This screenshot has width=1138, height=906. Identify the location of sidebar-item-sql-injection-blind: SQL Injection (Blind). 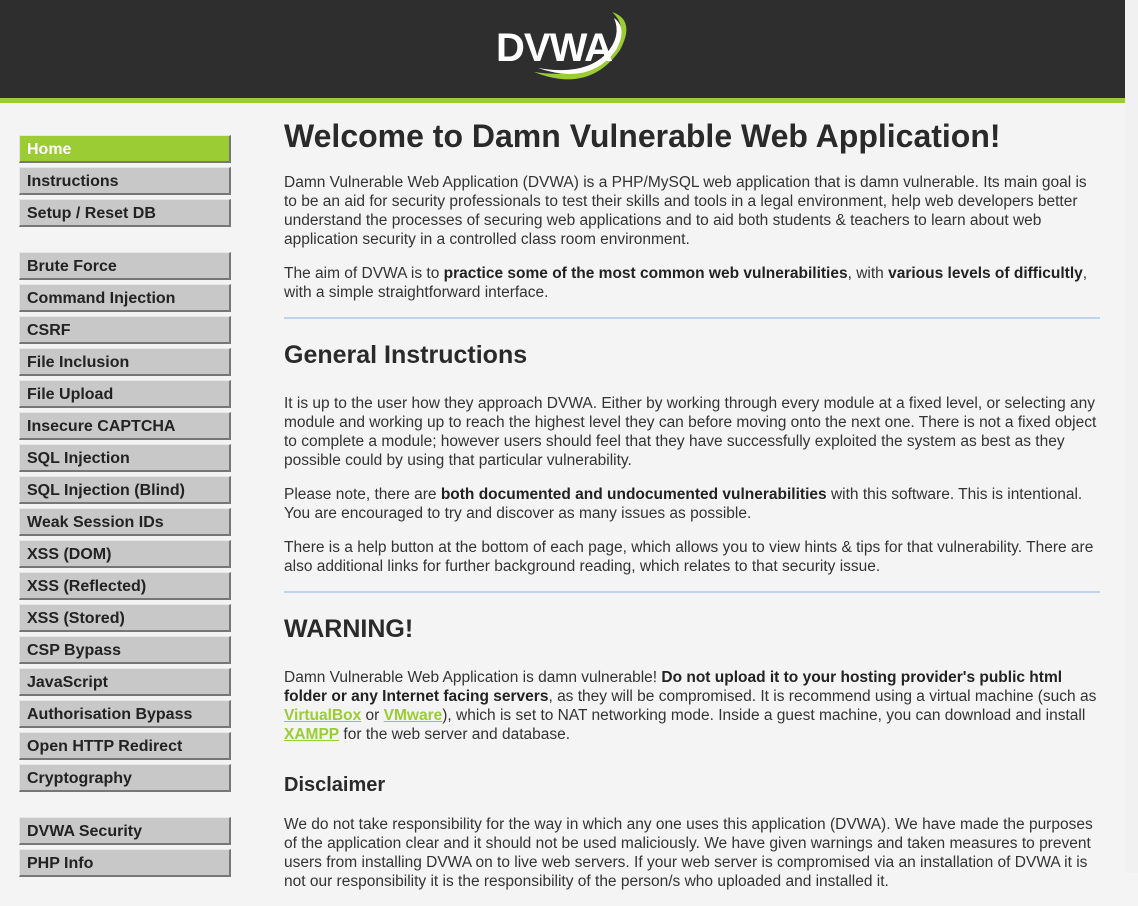
(125, 490).